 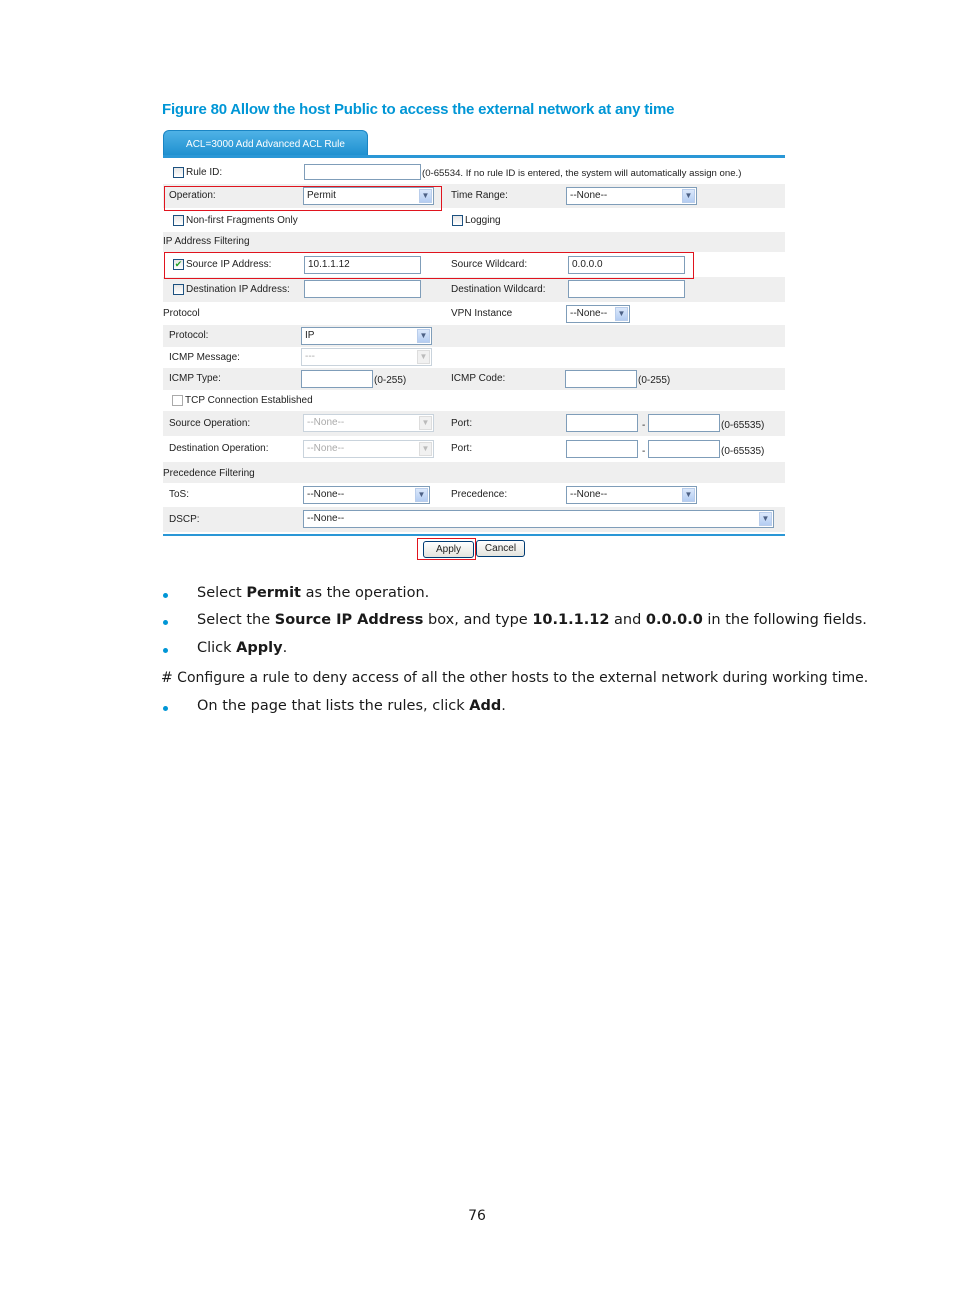 I want to click on source-wildcard-label: Source Wildcard:, so click(x=489, y=264).